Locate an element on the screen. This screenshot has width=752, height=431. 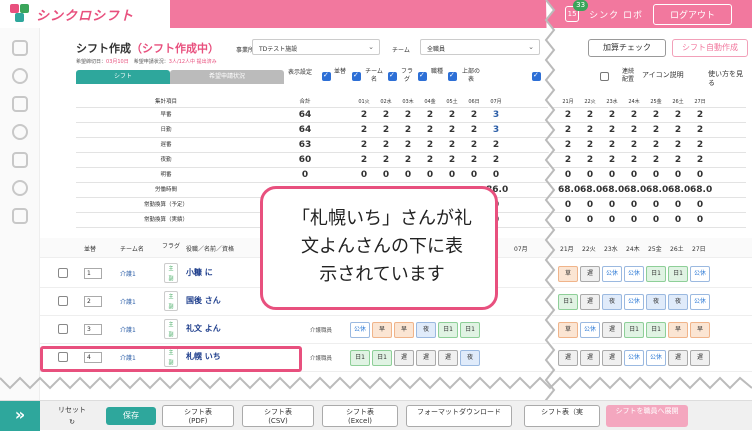
summary-row: 遅番 63 2 2 2 2 2 2 2 2 2 2 2 2 2 2 is located at coordinates (411, 145).